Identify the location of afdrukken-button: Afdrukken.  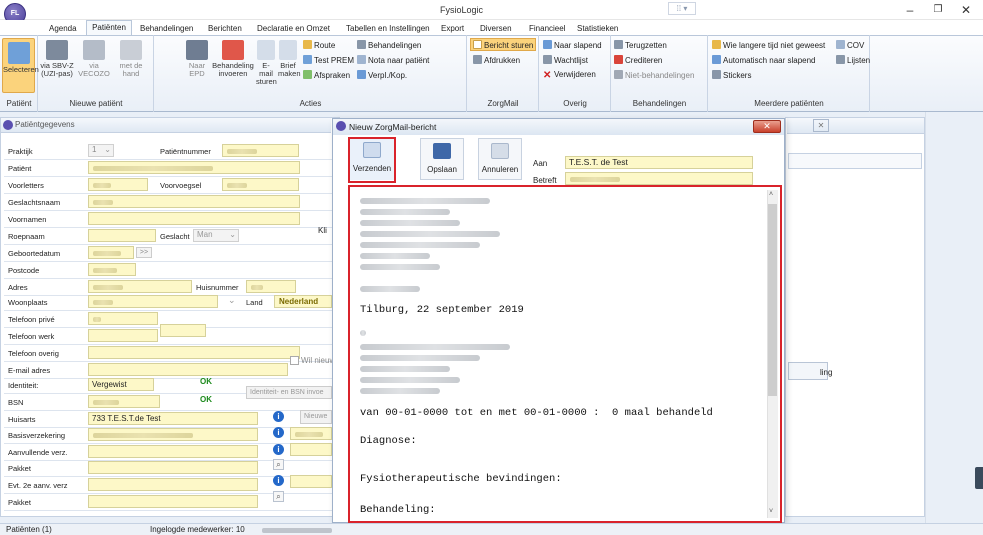
(496, 60).